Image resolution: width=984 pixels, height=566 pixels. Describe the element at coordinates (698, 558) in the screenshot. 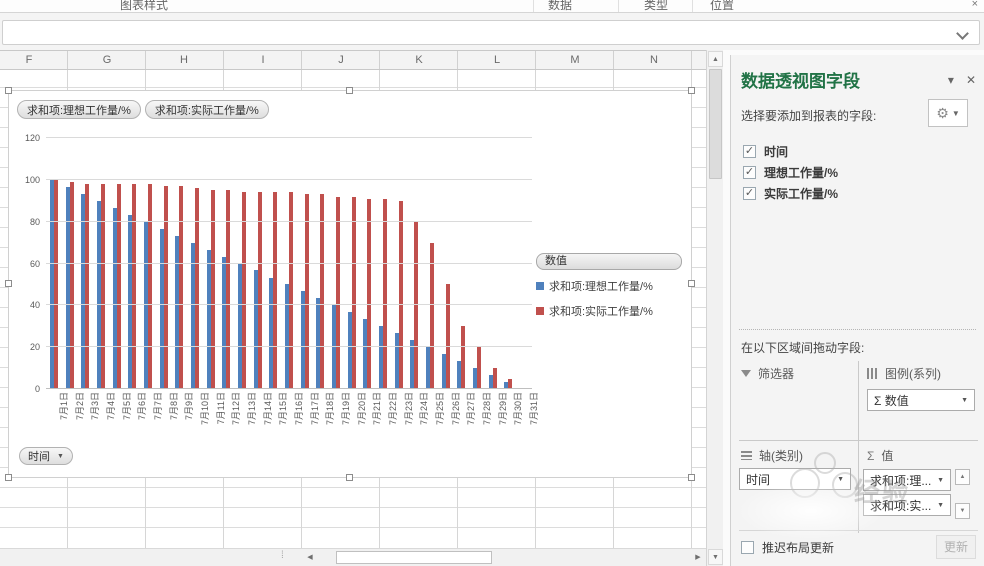

I see `scroll-right-icon: ▶` at that location.